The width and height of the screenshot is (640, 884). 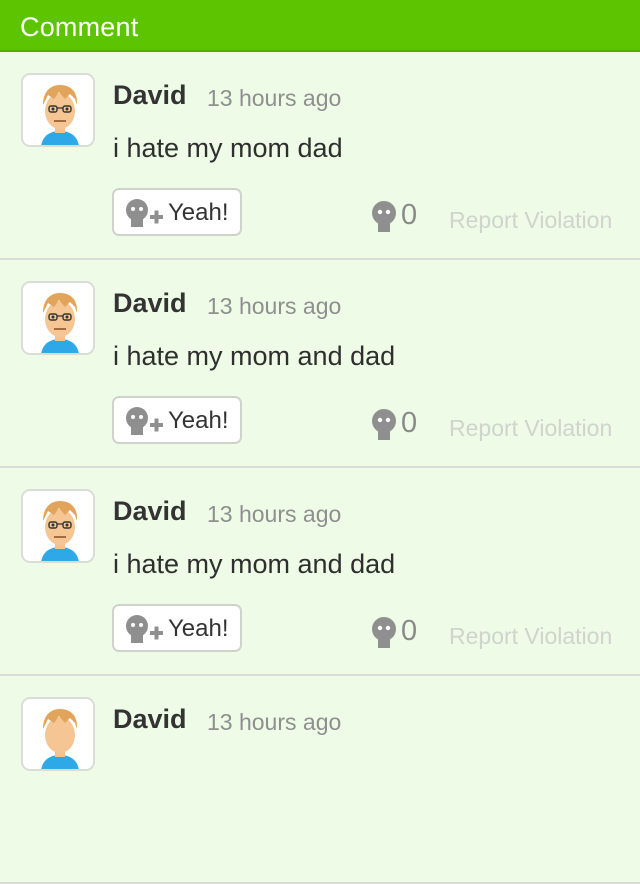 I want to click on page-title: Comment, so click(x=79, y=27).